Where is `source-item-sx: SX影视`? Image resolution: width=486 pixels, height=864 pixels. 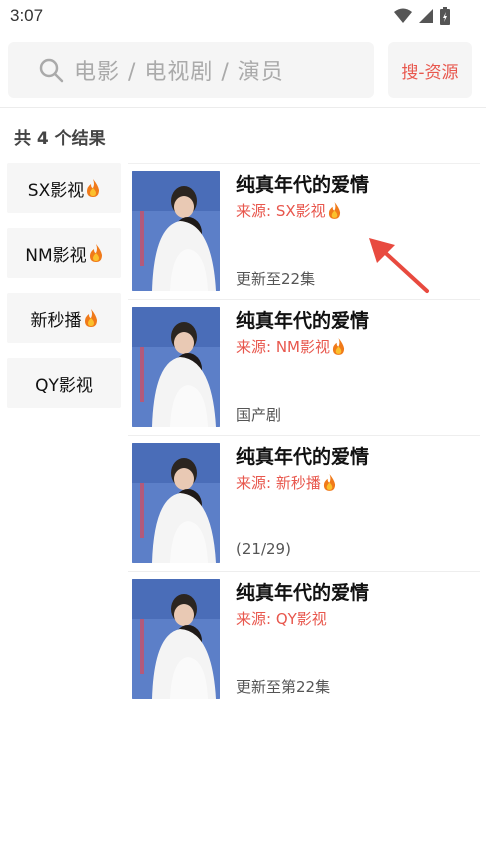
source-item-sx: SX影视 is located at coordinates (64, 188).